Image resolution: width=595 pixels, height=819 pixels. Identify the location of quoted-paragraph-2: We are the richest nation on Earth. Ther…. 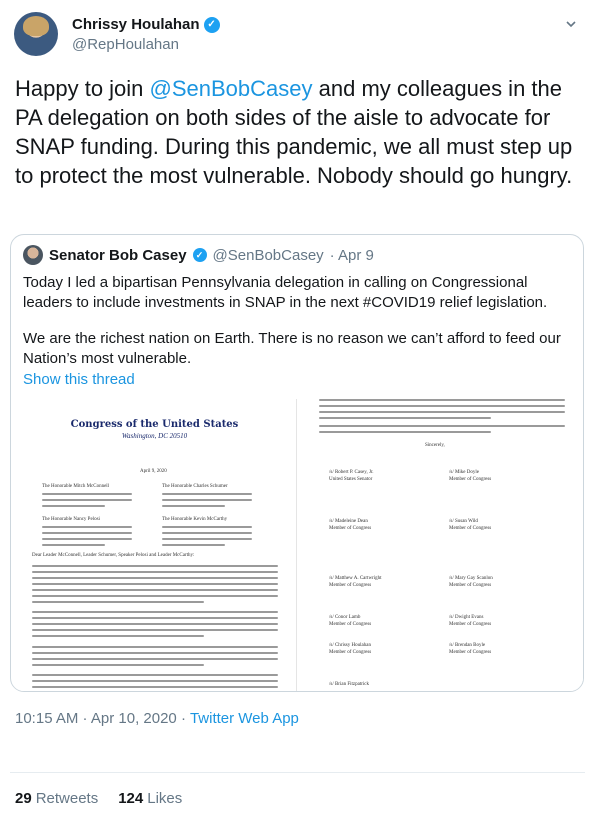
(292, 348).